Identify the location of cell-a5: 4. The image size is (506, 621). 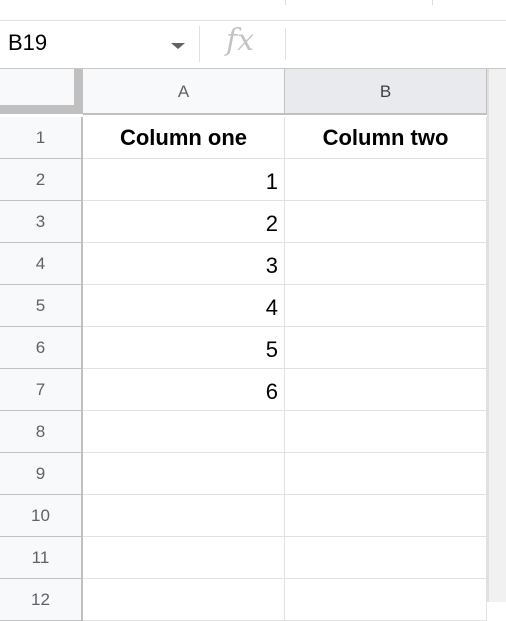
(184, 306).